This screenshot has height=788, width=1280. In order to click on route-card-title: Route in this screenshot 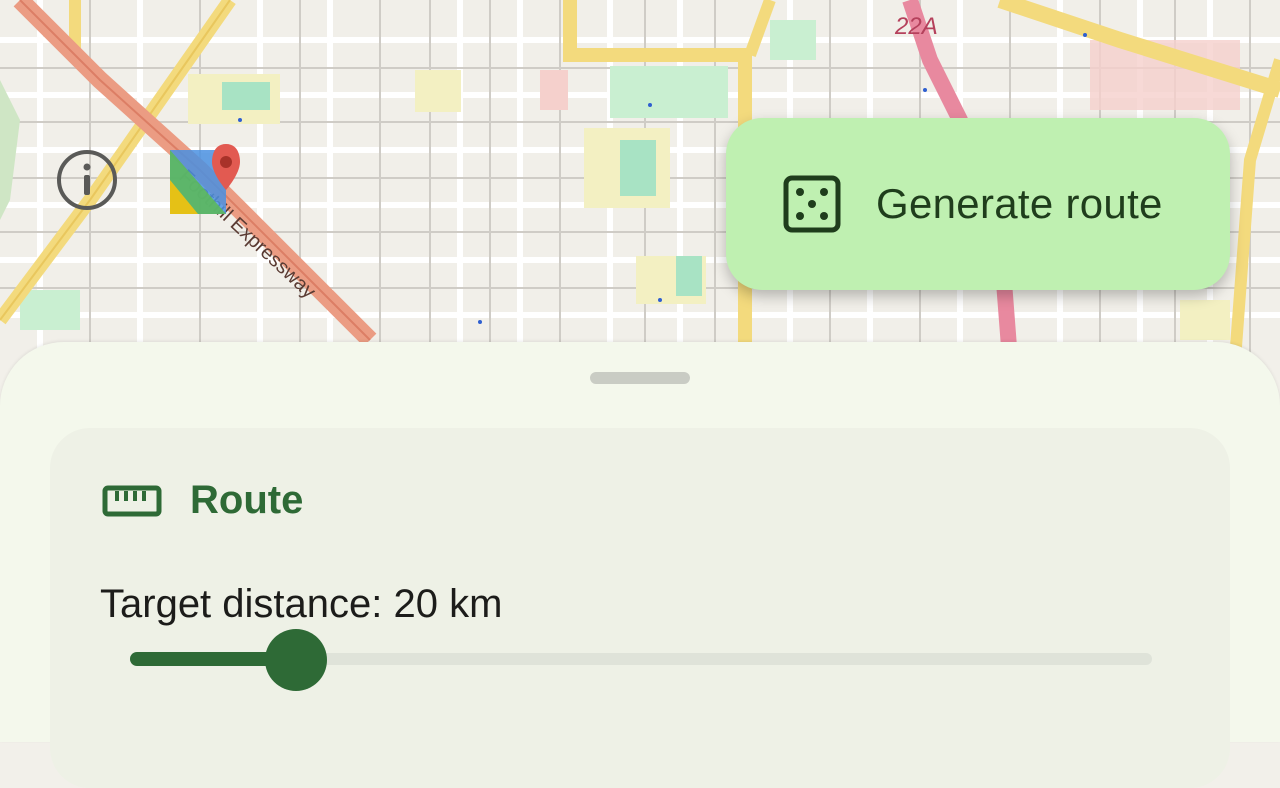, I will do `click(247, 500)`.